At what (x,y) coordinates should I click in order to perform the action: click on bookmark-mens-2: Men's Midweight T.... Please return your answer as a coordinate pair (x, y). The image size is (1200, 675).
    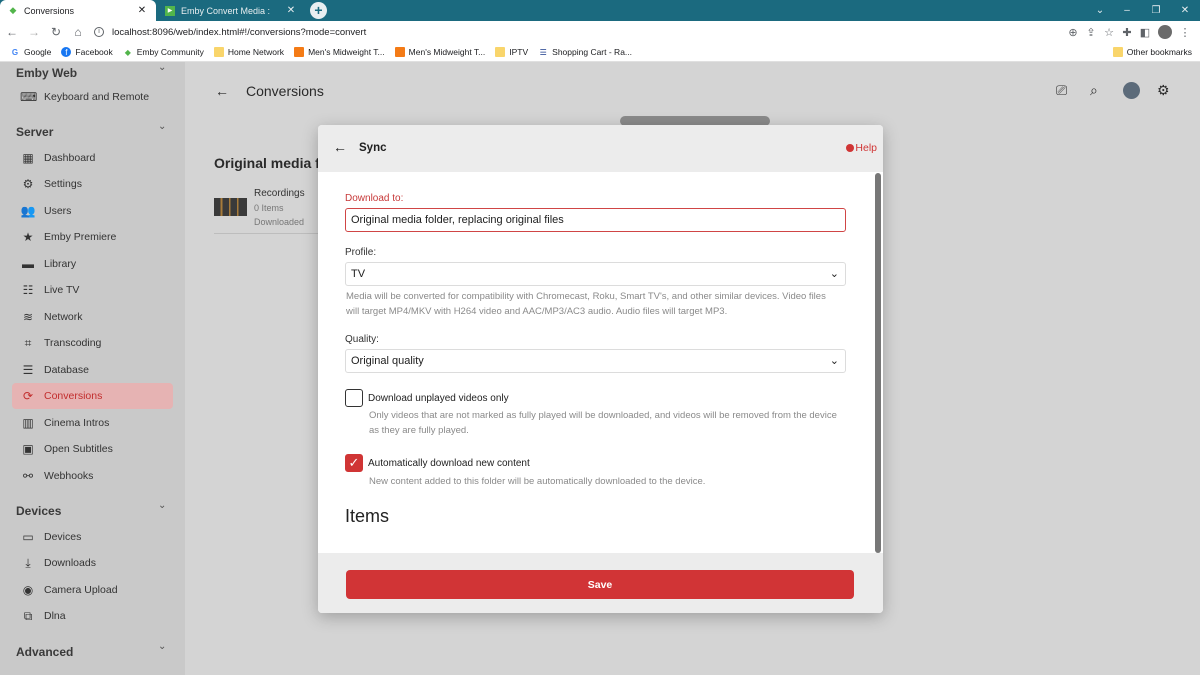
    Looking at the image, I should click on (439, 52).